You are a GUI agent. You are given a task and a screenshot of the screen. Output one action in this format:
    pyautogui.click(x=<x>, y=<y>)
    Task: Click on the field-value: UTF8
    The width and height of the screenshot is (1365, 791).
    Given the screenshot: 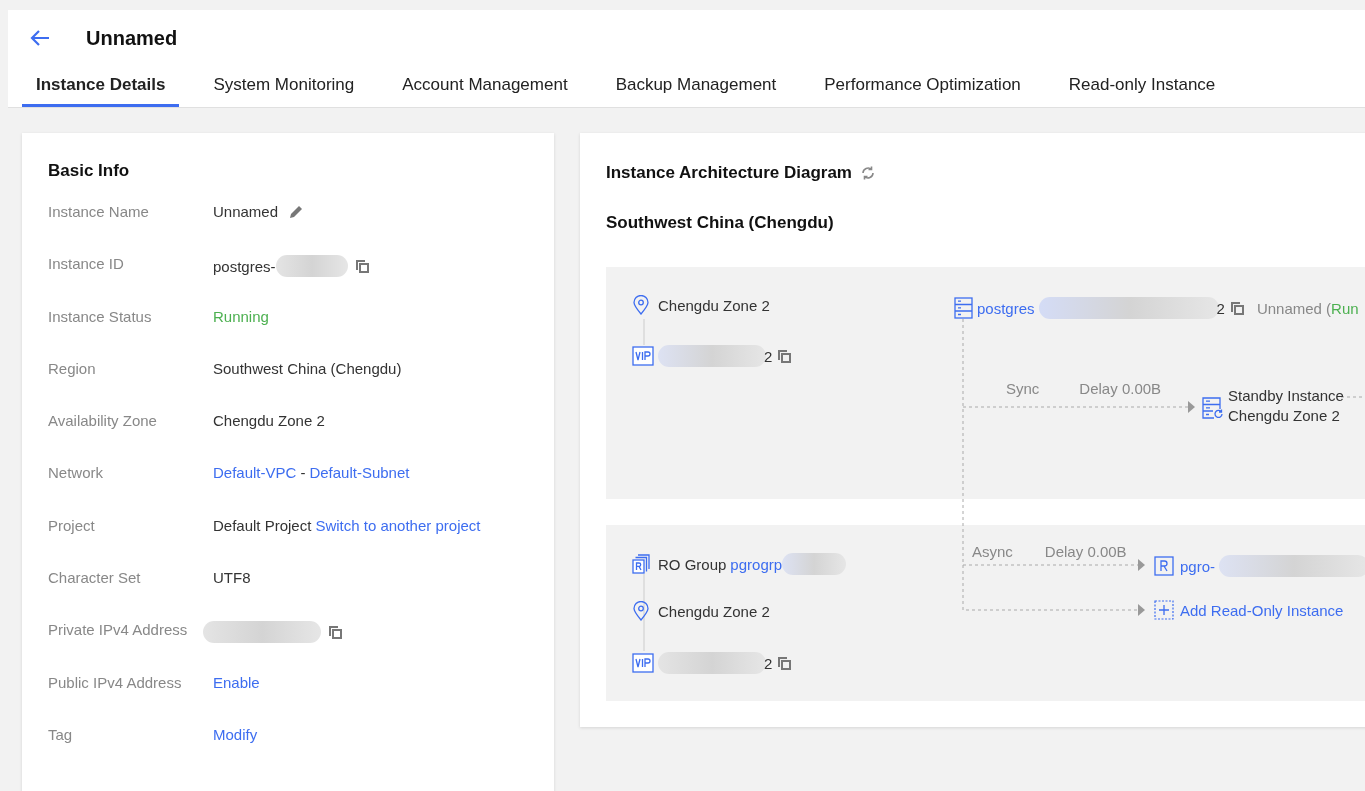 What is the action you would take?
    pyautogui.click(x=232, y=578)
    